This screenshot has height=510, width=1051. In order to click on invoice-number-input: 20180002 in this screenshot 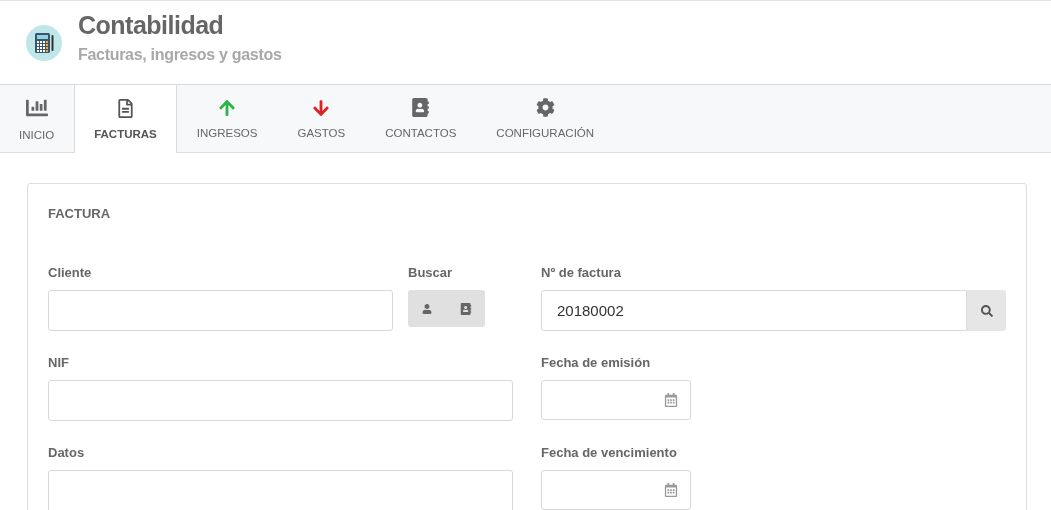, I will do `click(754, 310)`.